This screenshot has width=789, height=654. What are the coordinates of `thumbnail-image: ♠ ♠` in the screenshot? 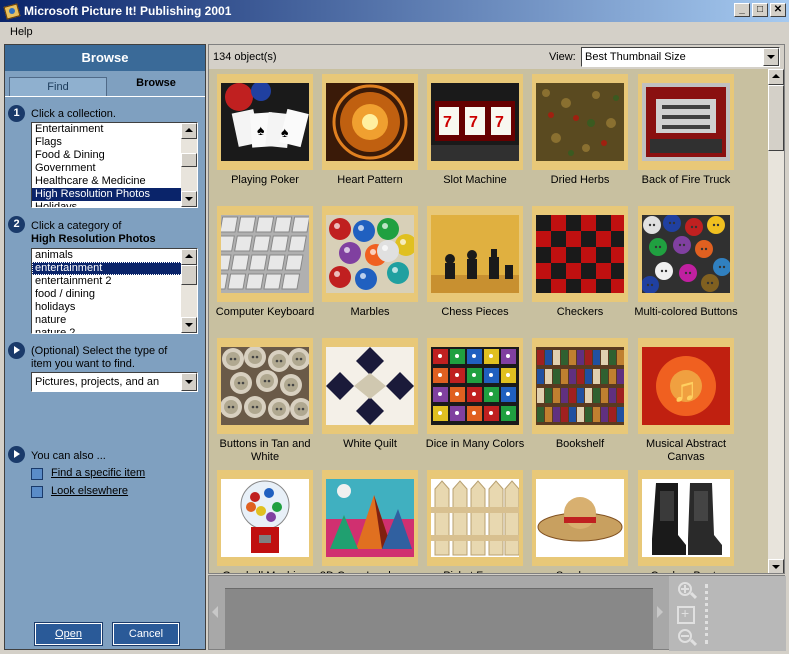 It's located at (265, 122).